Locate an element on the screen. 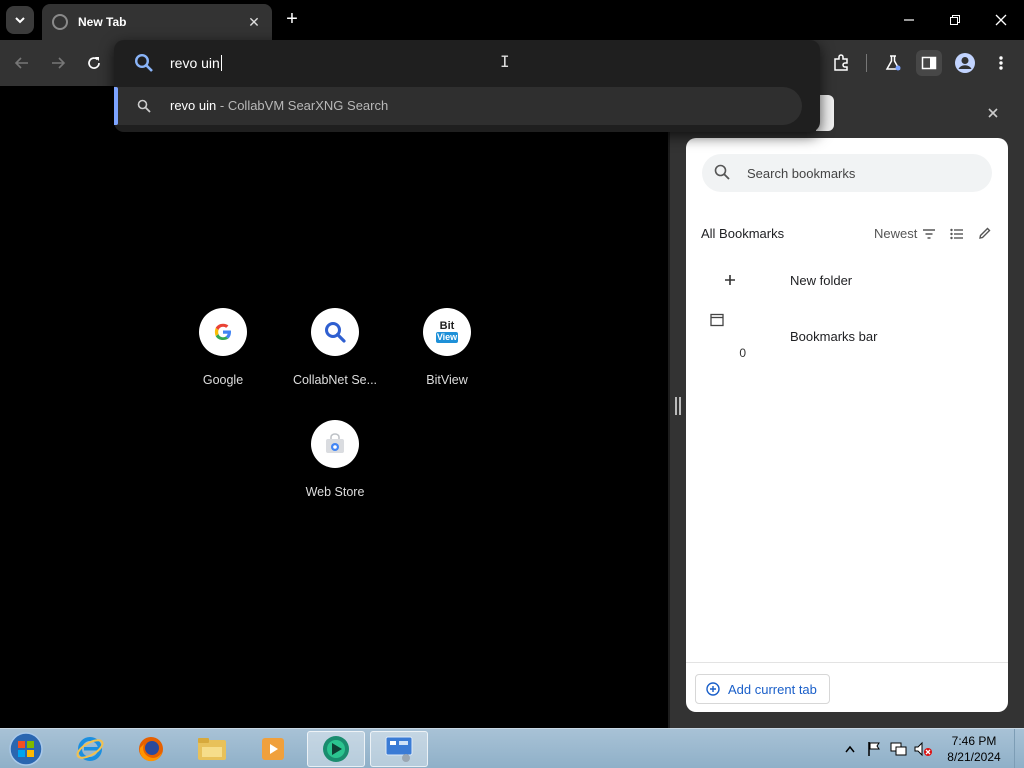 This screenshot has height=768, width=1024. side-panel-icon is located at coordinates (929, 63).